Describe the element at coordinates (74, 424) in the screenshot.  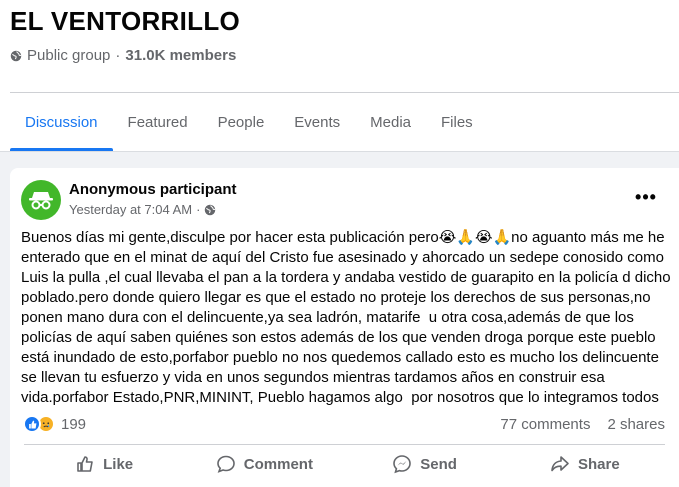
I see `reaction-count: 199` at that location.